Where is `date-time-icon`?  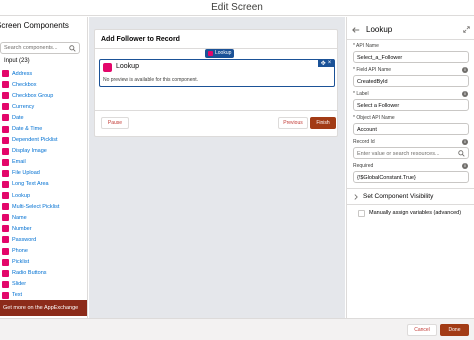 date-time-icon is located at coordinates (5, 129).